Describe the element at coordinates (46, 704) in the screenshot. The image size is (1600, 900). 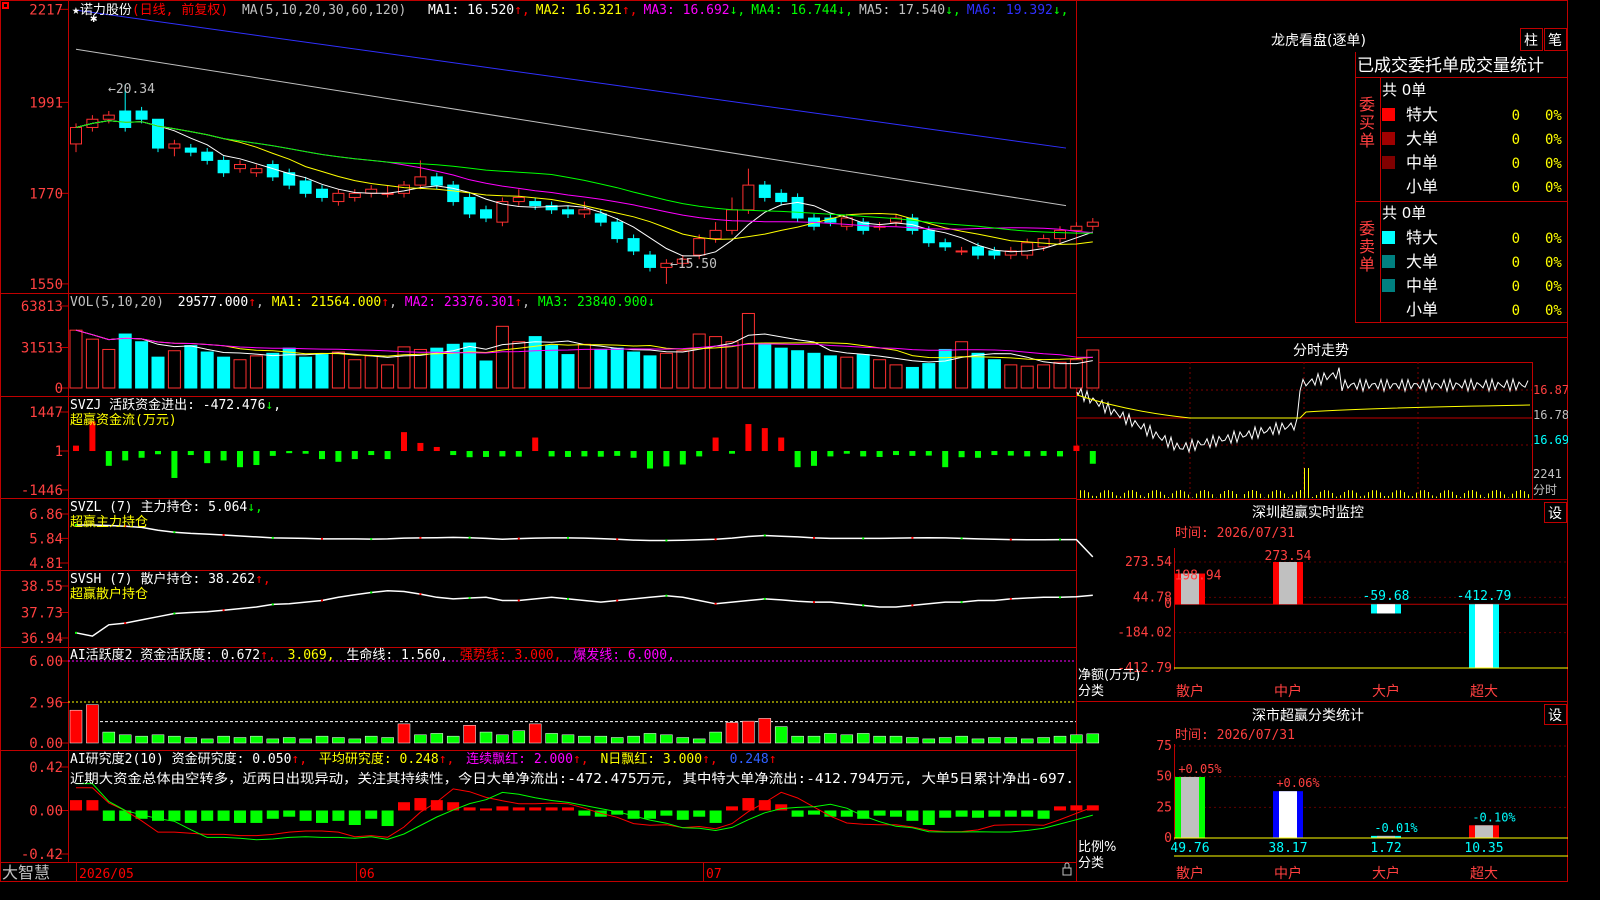
I see `axis-tick-label: 2.96` at that location.